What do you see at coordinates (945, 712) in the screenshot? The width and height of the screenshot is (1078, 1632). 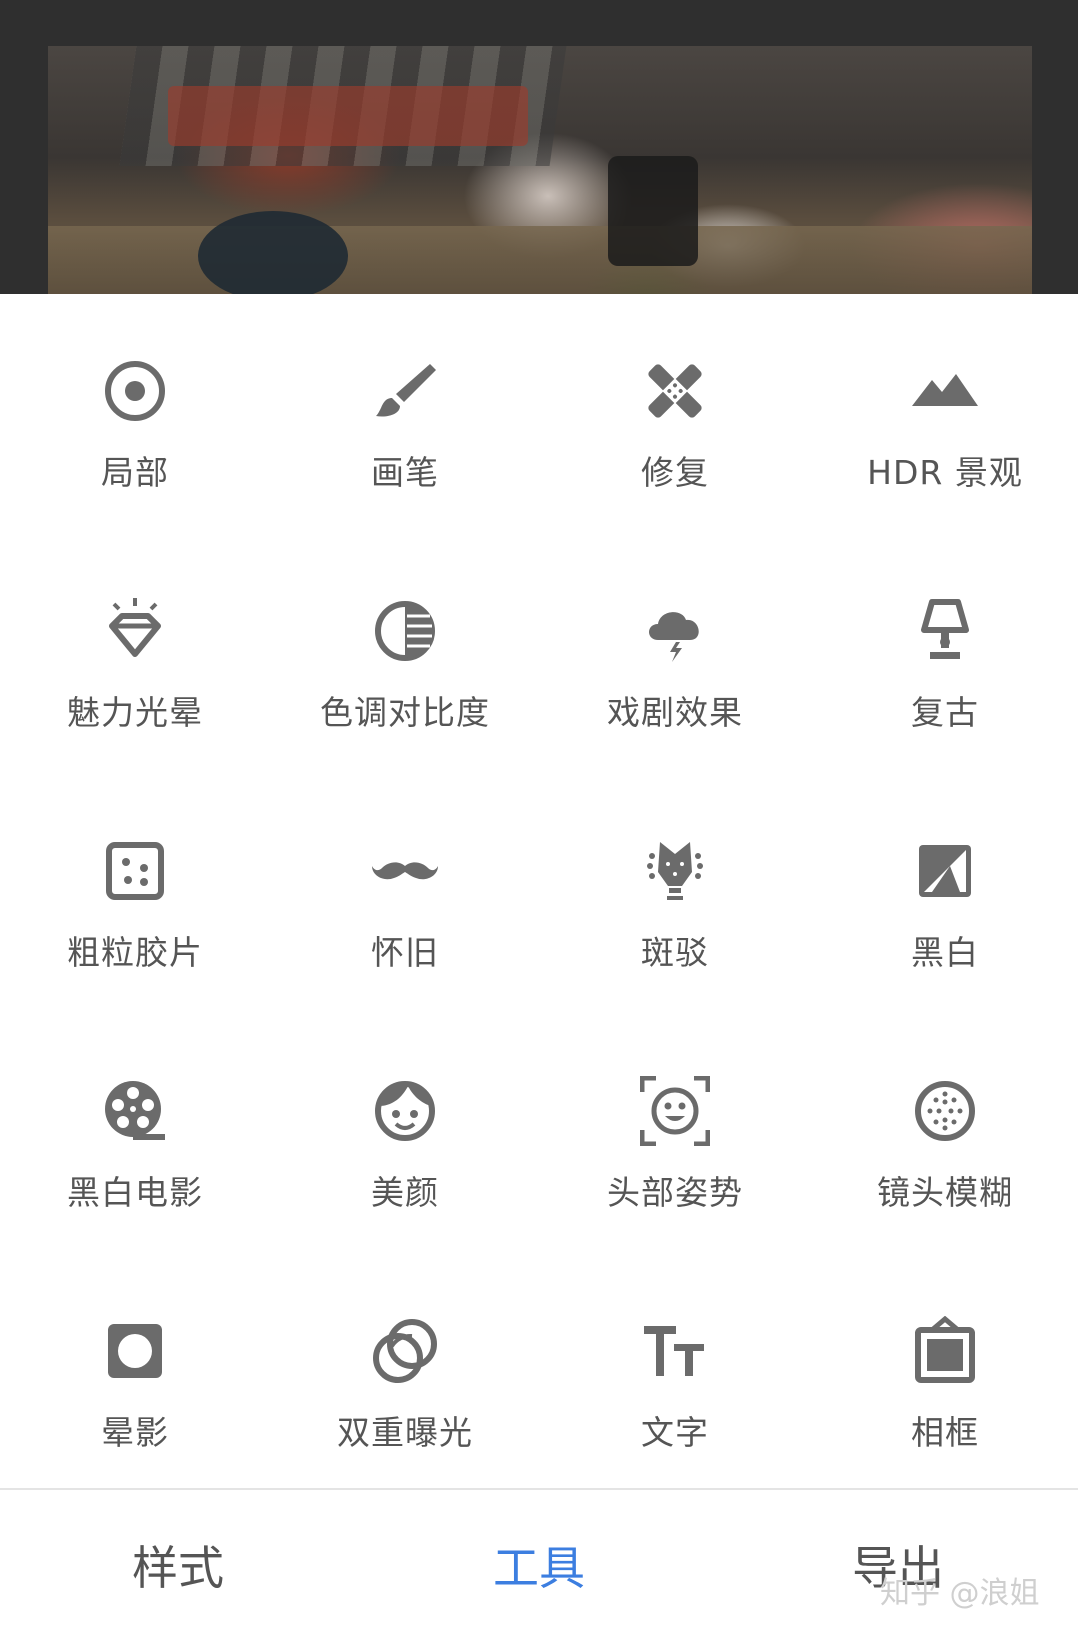 I see `tool-label: 复古` at bounding box center [945, 712].